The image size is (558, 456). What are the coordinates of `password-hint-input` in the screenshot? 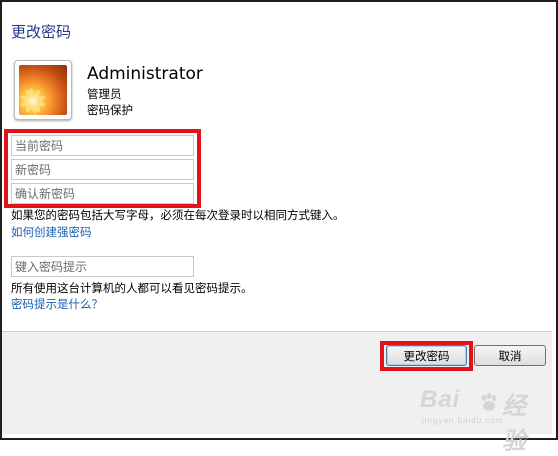 It's located at (102, 266).